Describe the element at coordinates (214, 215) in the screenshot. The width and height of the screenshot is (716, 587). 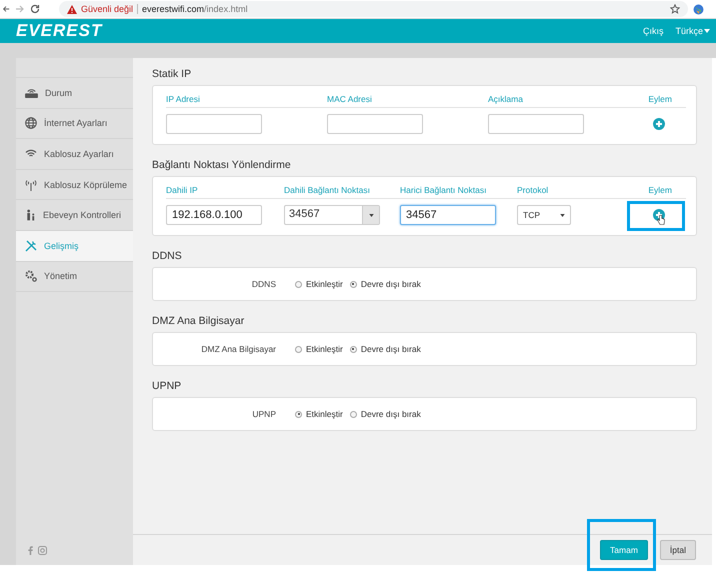
I see `input-field: 192.168.0.100` at that location.